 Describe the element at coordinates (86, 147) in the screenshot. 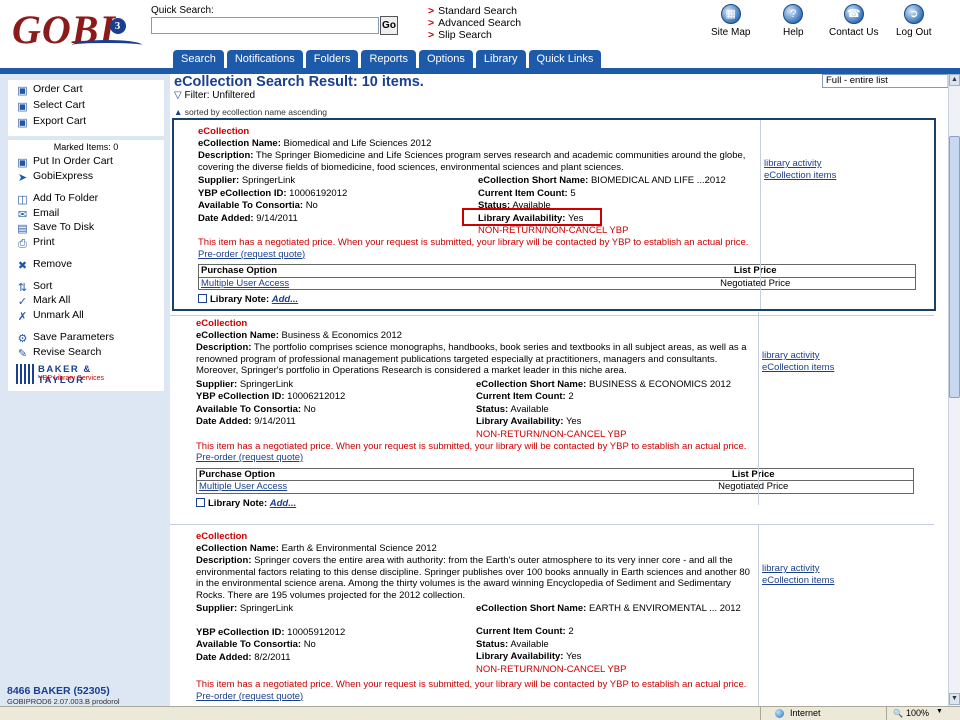

I see `marked-items-count: Marked Items: 0` at that location.